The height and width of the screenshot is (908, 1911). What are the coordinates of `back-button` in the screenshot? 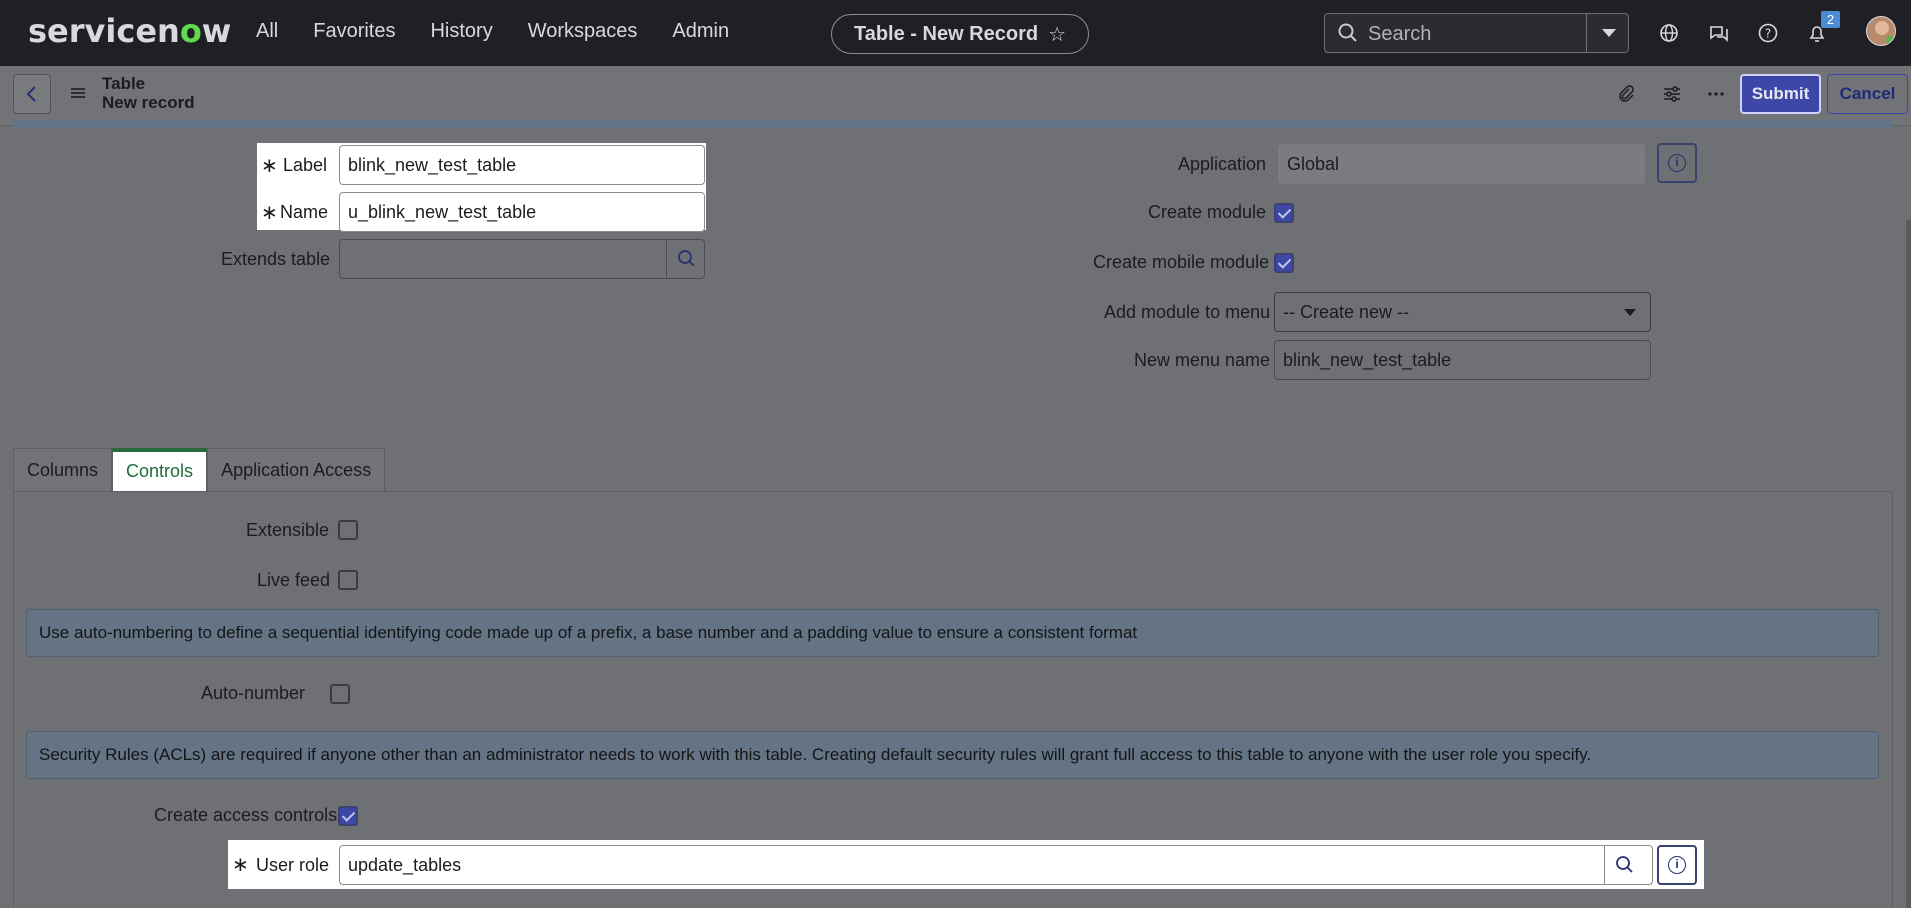 It's located at (32, 94).